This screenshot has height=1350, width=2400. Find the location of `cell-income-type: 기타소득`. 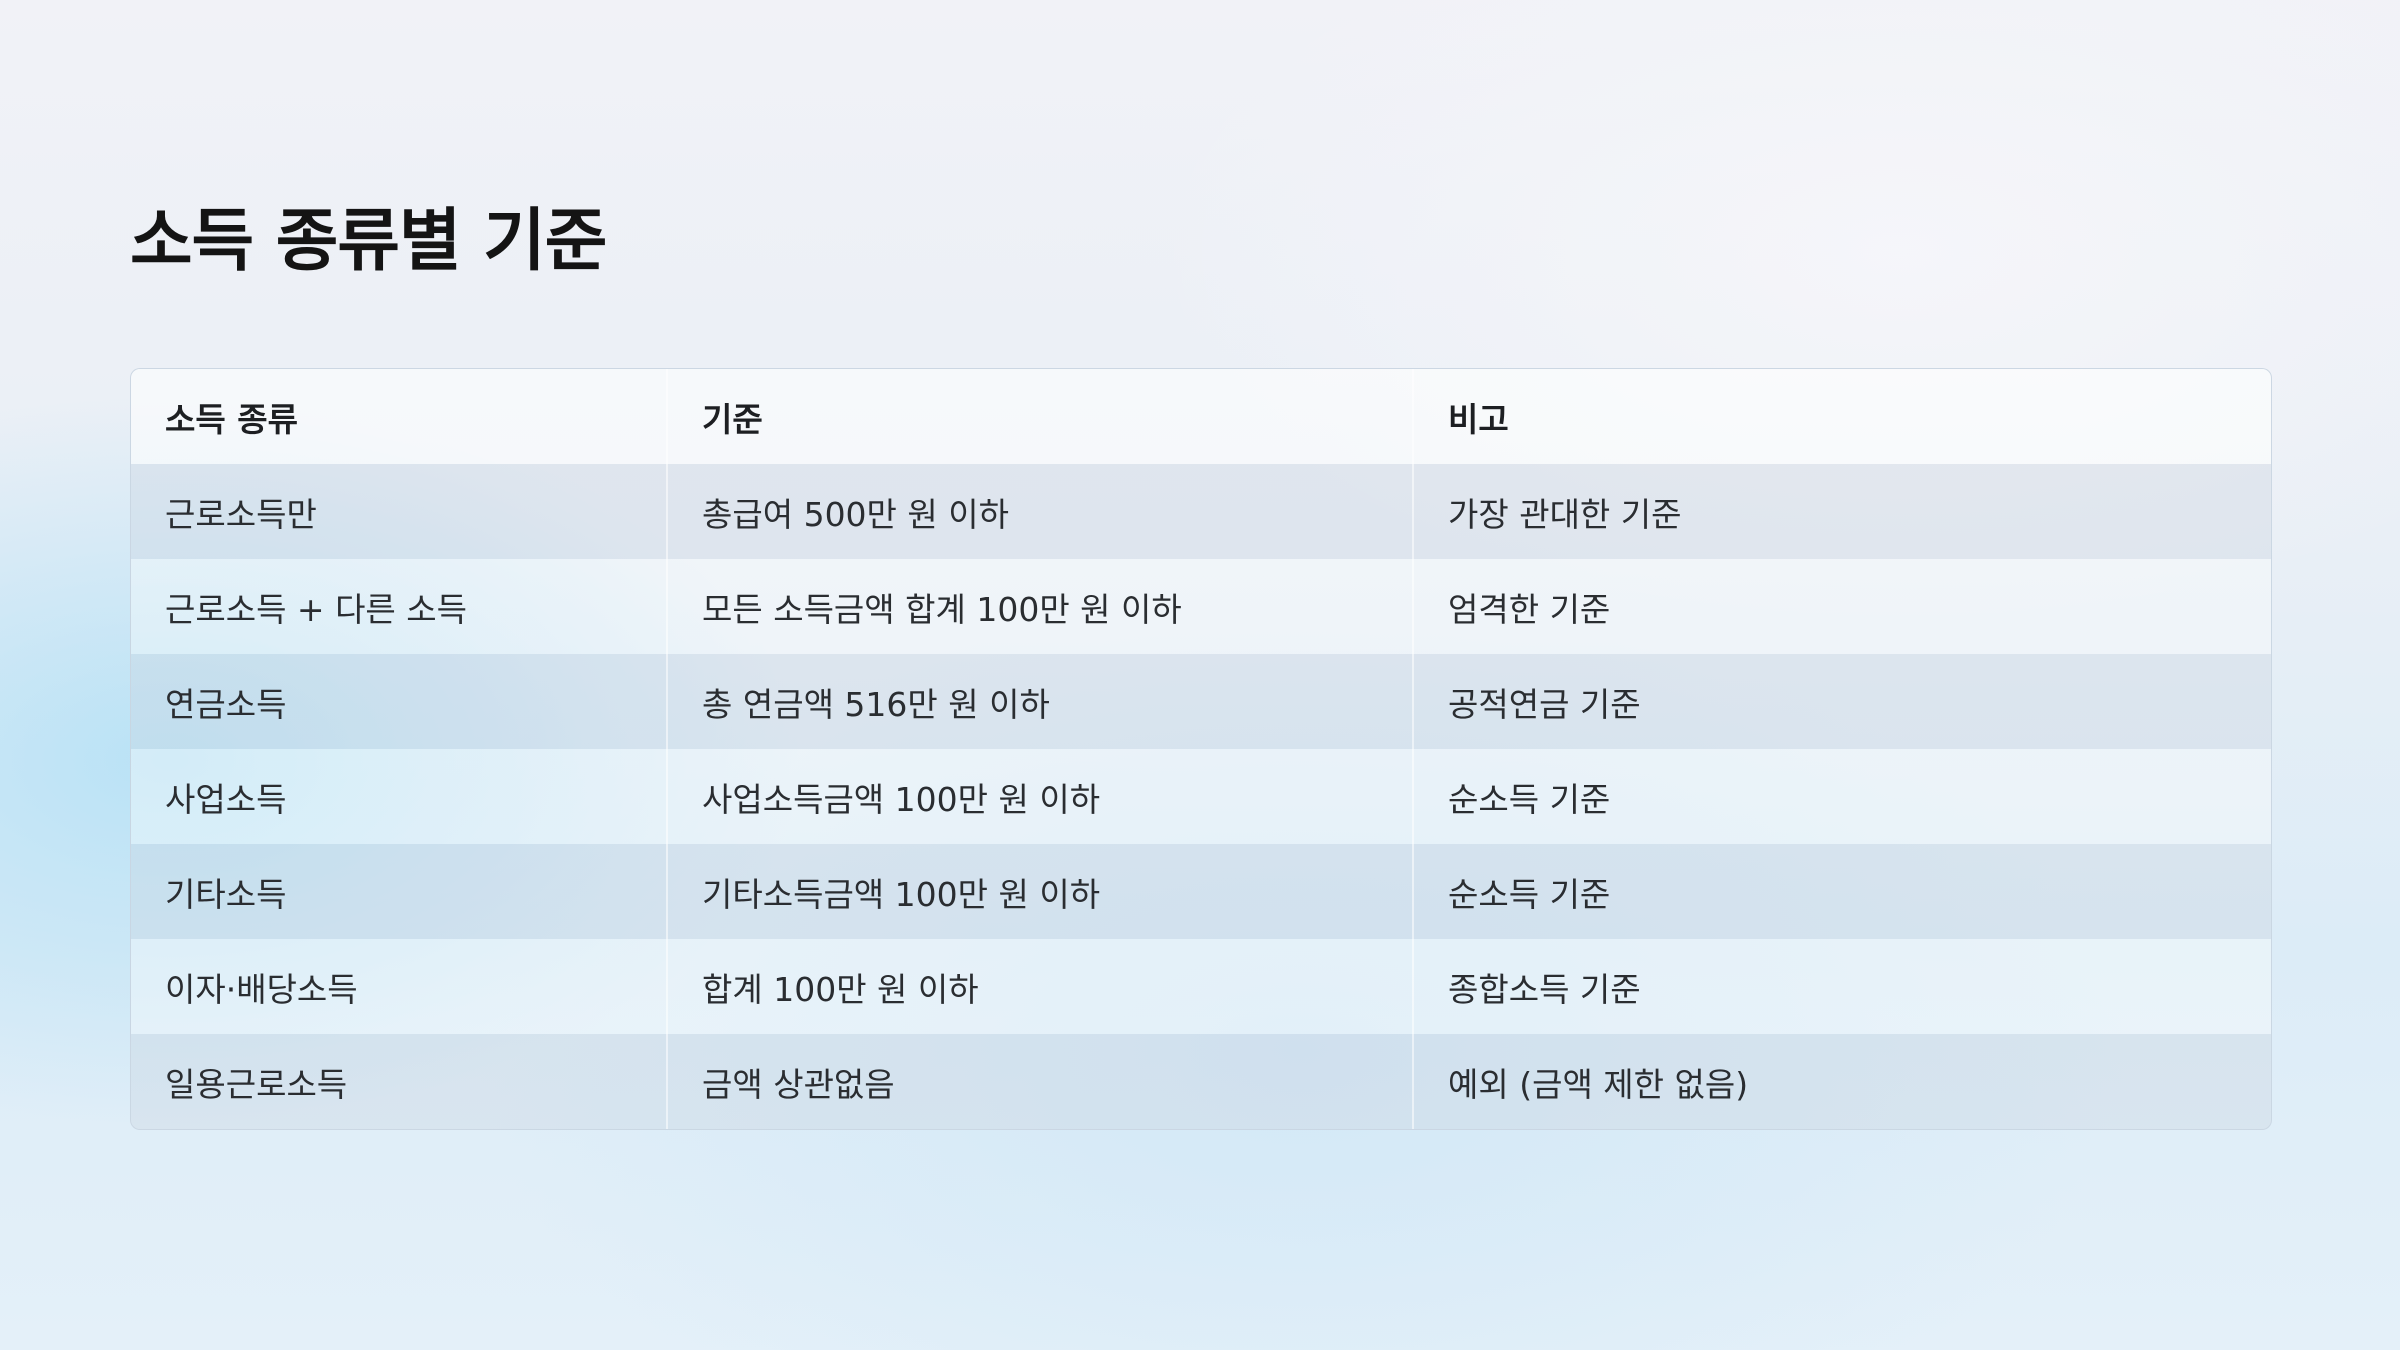

cell-income-type: 기타소득 is located at coordinates (399, 891).